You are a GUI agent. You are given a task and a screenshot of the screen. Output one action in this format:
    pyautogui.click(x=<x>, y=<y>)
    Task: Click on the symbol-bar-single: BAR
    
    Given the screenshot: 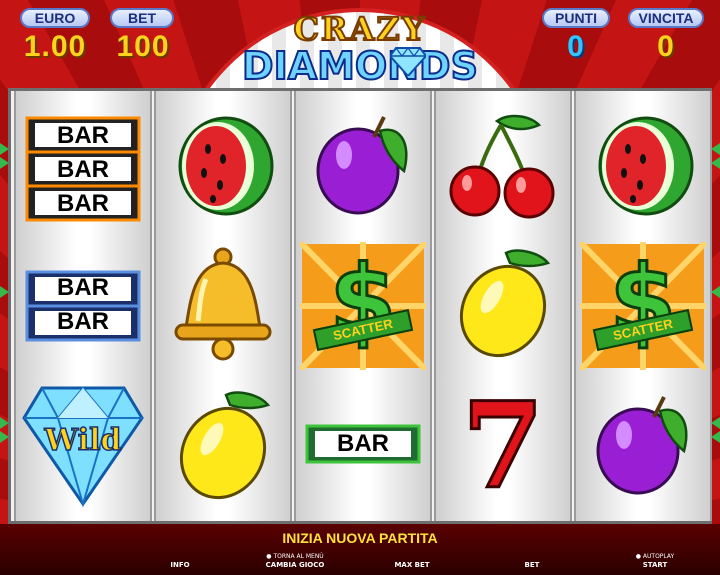 What is the action you would take?
    pyautogui.click(x=363, y=444)
    